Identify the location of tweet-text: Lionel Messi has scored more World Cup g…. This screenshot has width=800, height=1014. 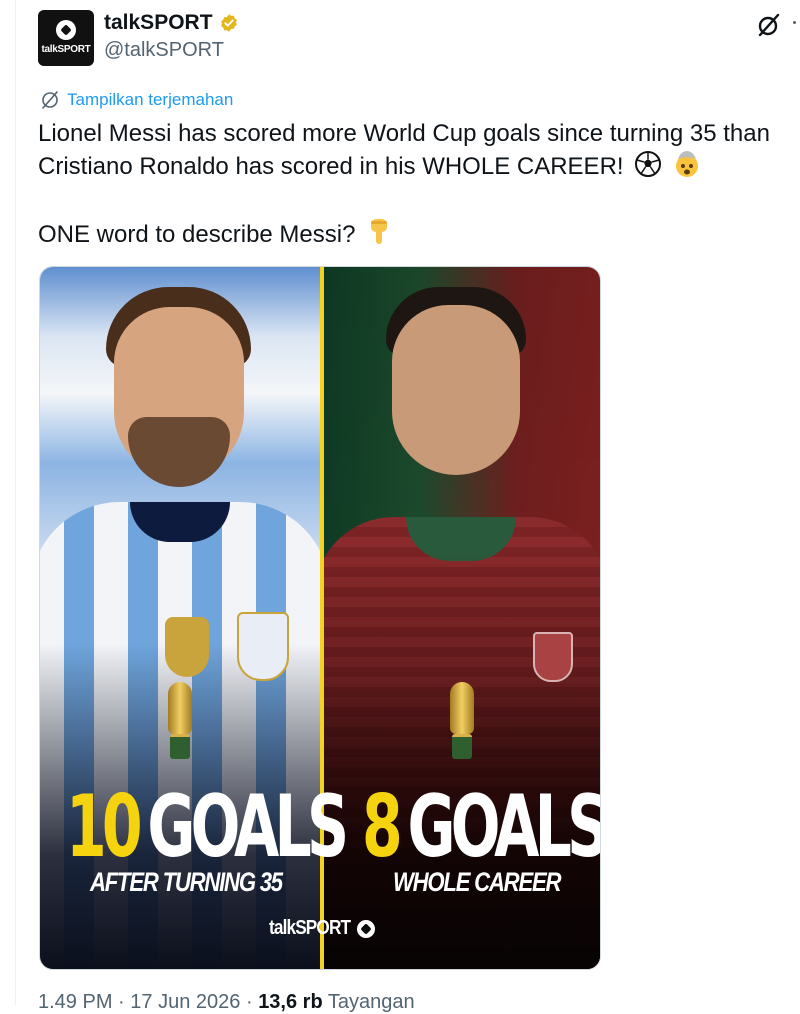
(413, 184).